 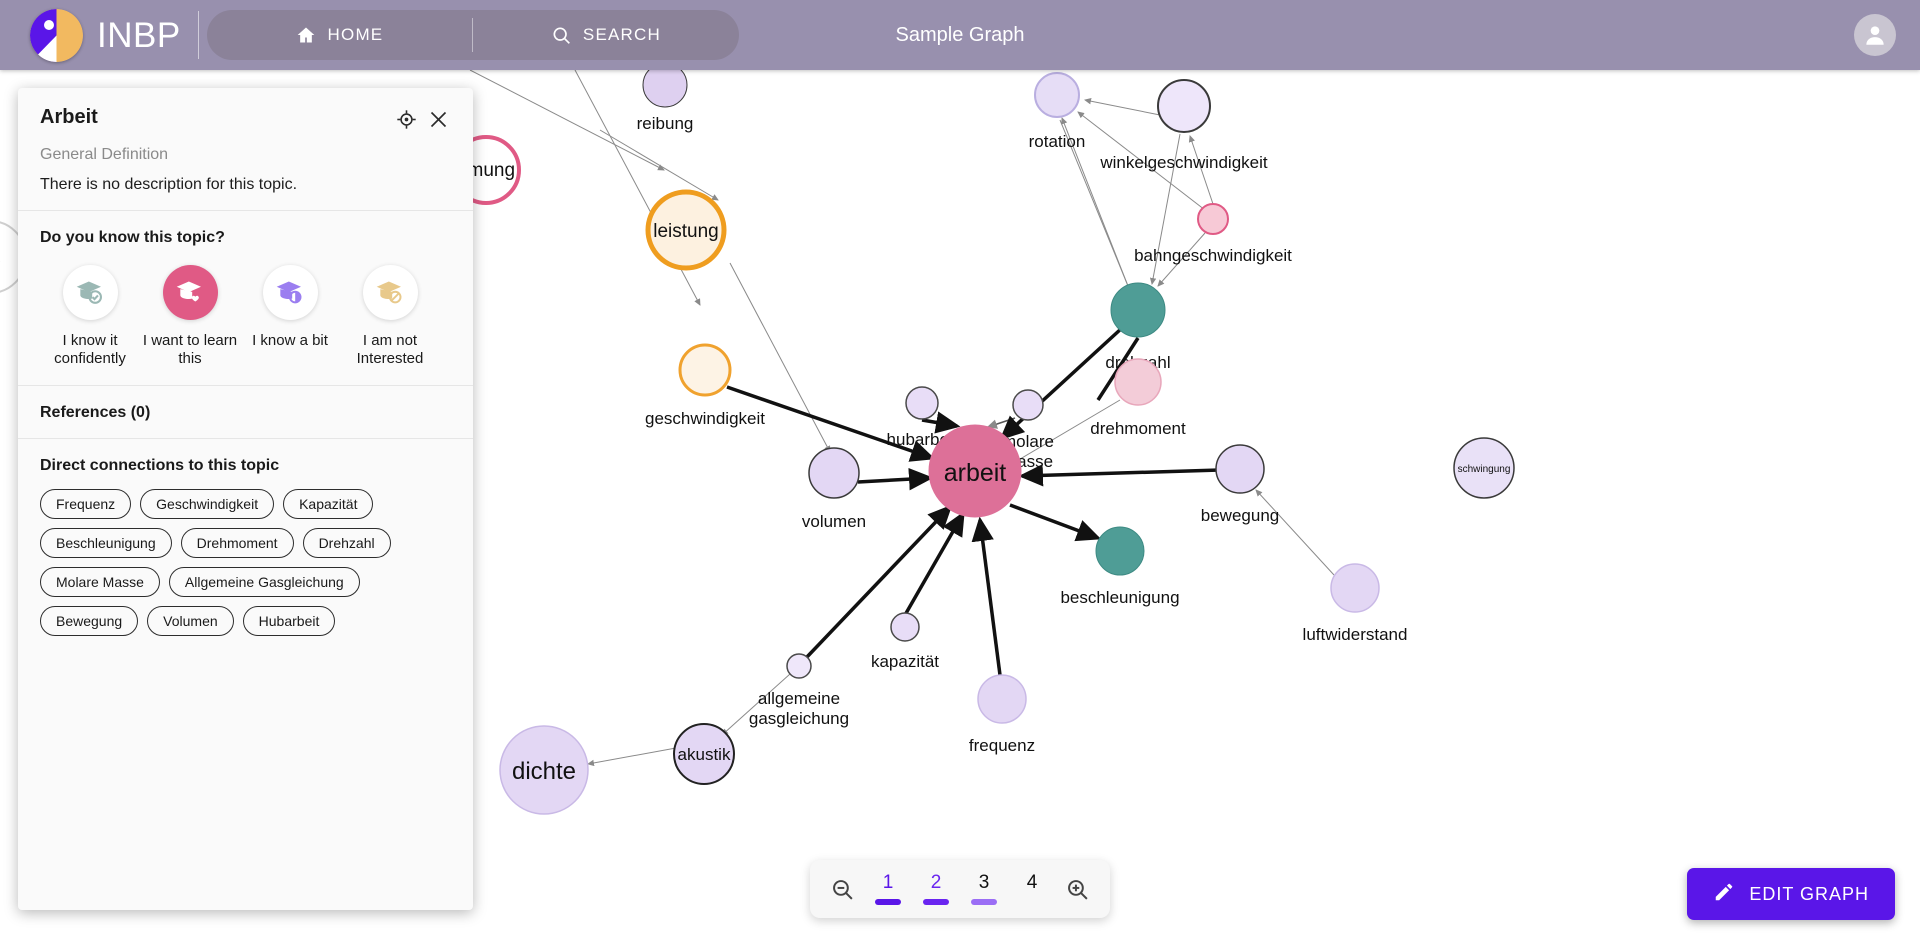 I want to click on nav-item-search-label: SEARCH, so click(x=621, y=34).